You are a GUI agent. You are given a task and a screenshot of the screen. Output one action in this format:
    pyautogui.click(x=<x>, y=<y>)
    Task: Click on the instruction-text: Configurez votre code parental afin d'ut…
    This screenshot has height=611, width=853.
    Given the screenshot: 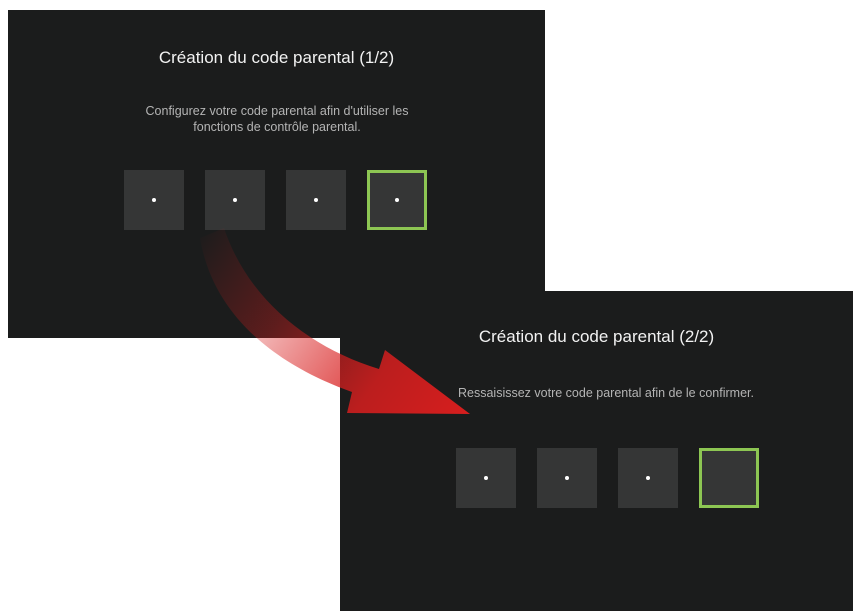 What is the action you would take?
    pyautogui.click(x=277, y=119)
    